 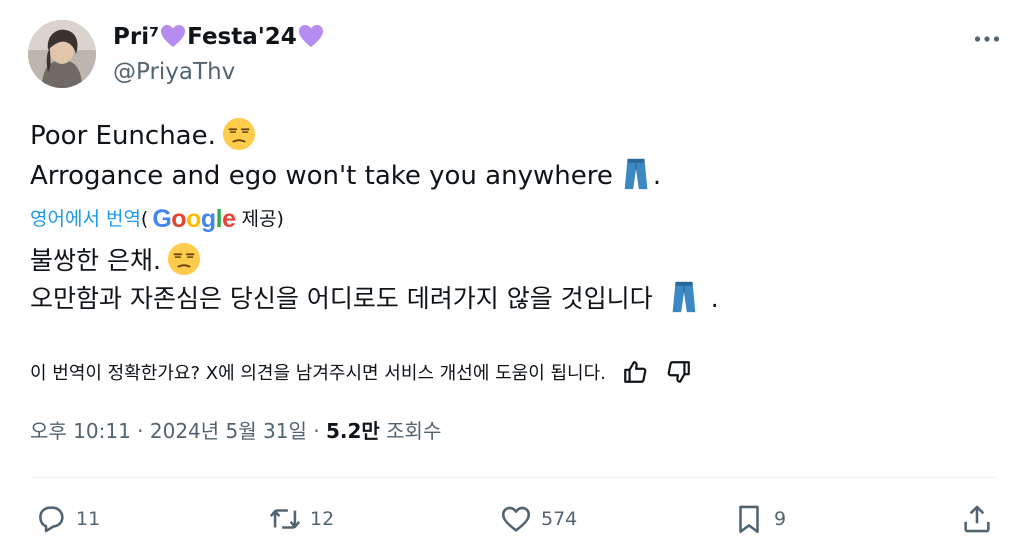 What do you see at coordinates (162, 219) in the screenshot?
I see `google-letter: G` at bounding box center [162, 219].